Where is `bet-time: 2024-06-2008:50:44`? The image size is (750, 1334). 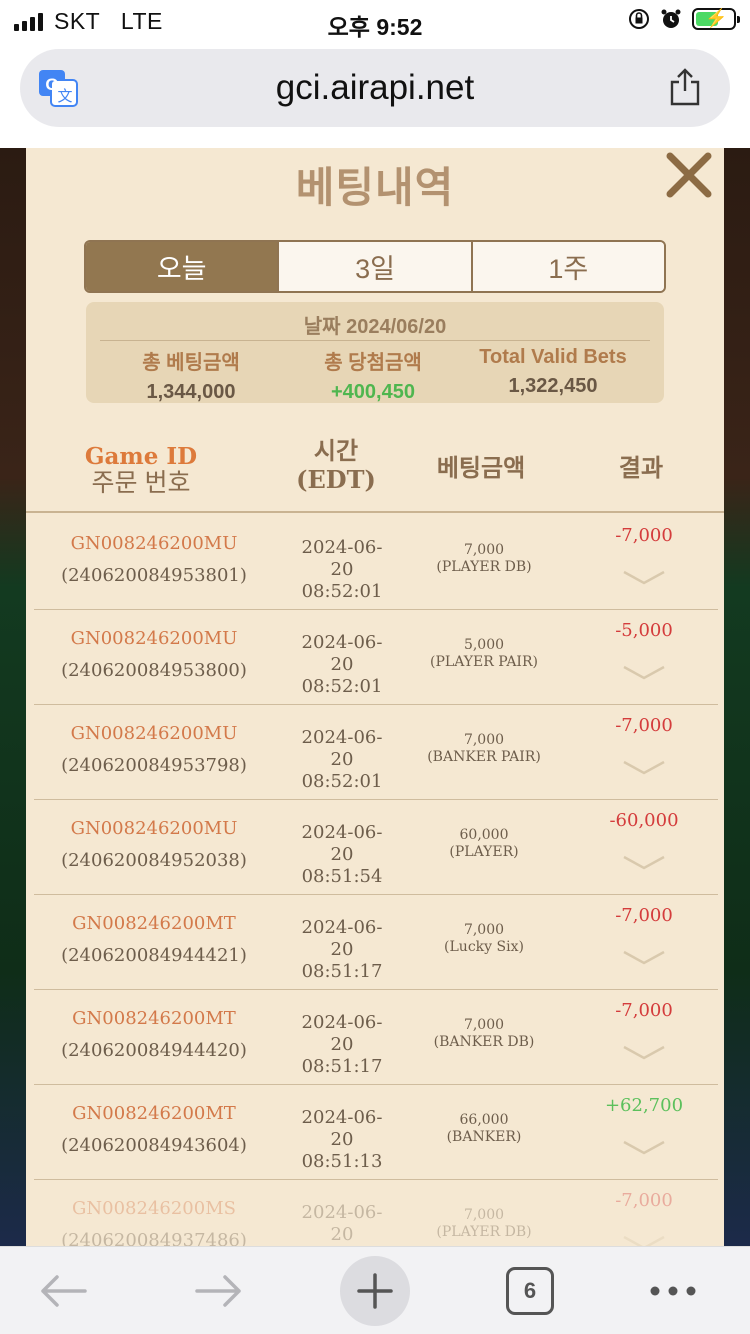
bet-time: 2024-06-2008:50:44 is located at coordinates (342, 1223).